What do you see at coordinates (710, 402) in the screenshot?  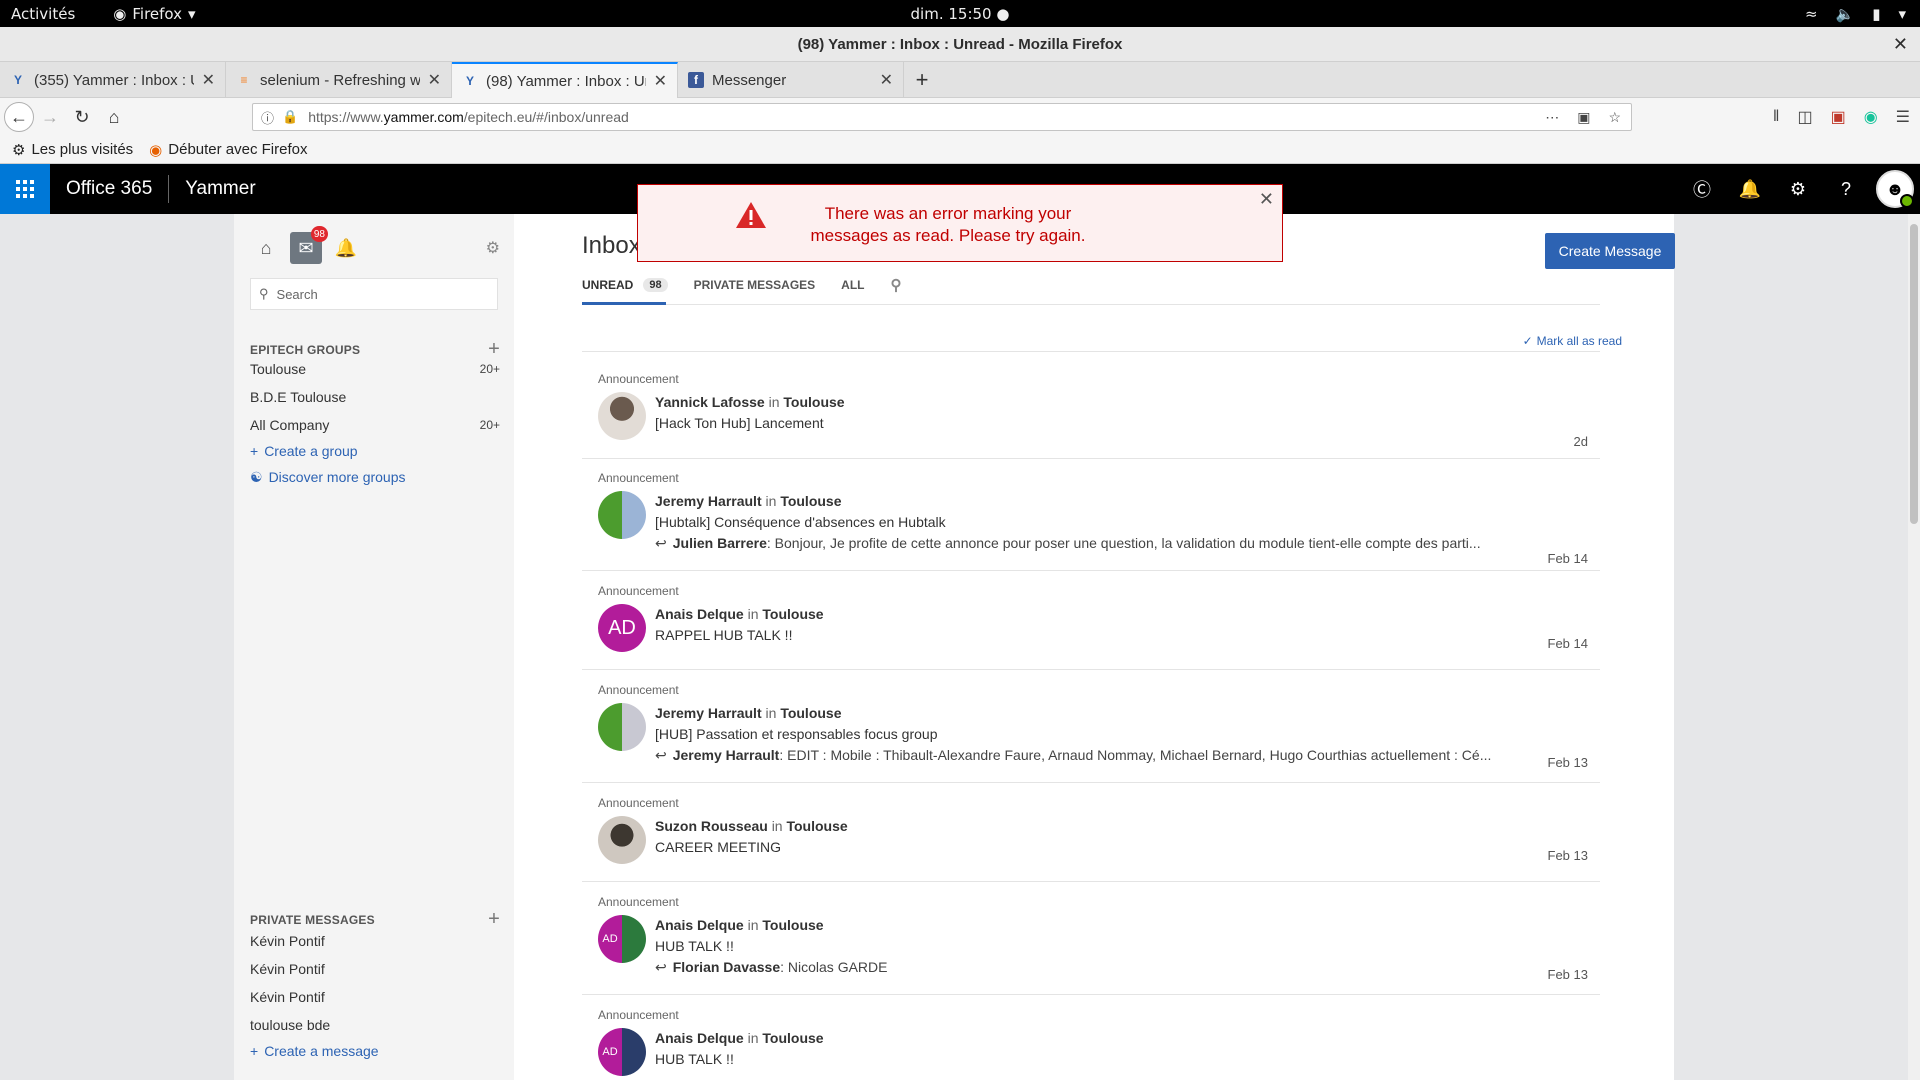 I see `author-link: Yannick Lafosse` at bounding box center [710, 402].